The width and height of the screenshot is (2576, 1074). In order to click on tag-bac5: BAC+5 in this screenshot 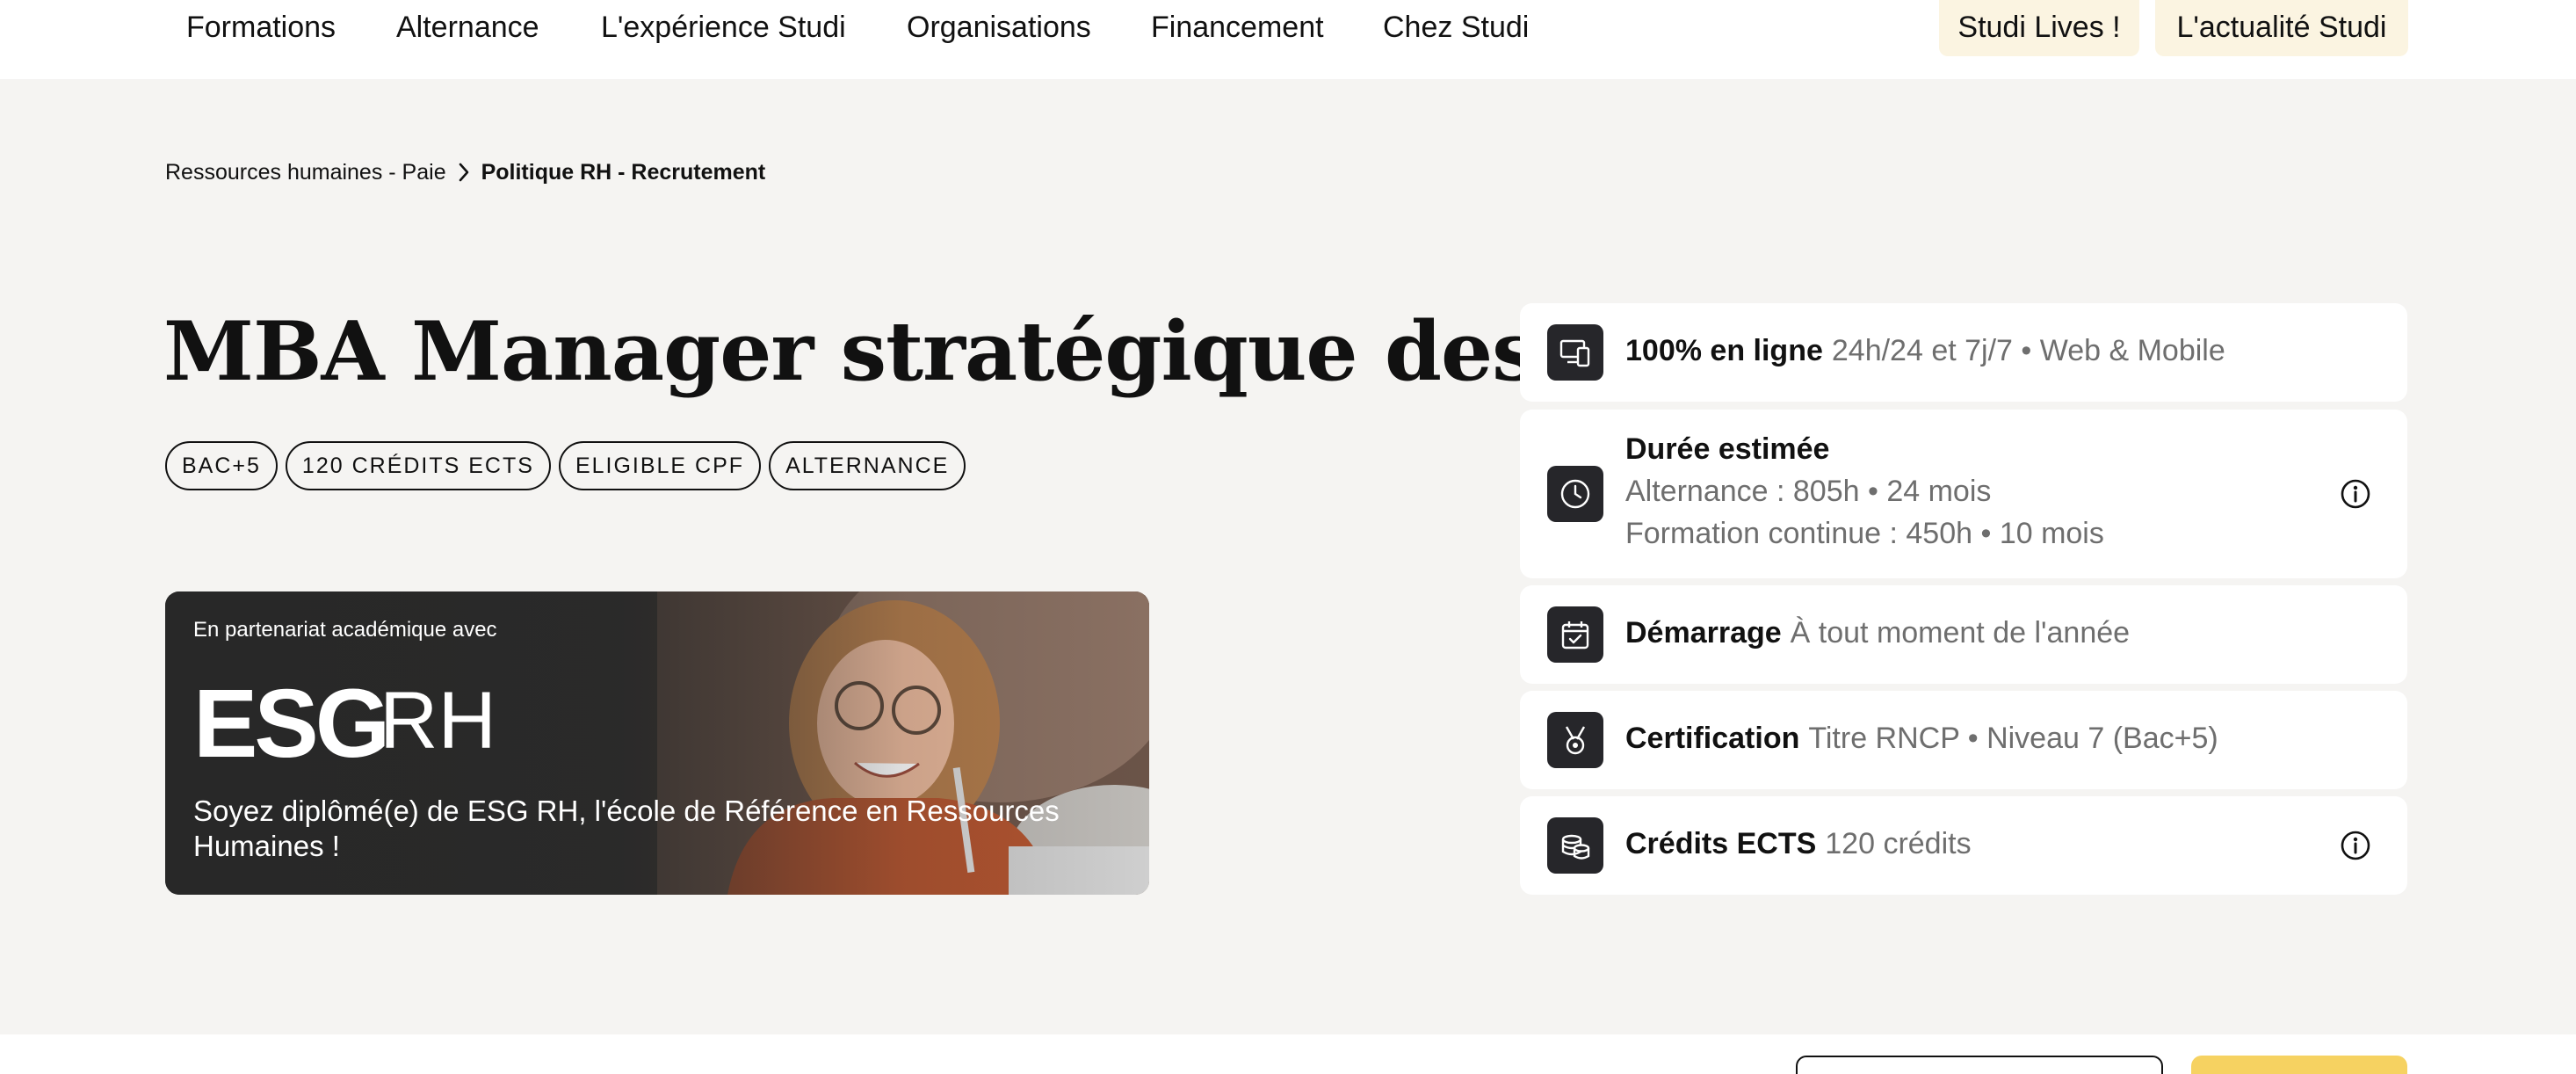, I will do `click(221, 466)`.